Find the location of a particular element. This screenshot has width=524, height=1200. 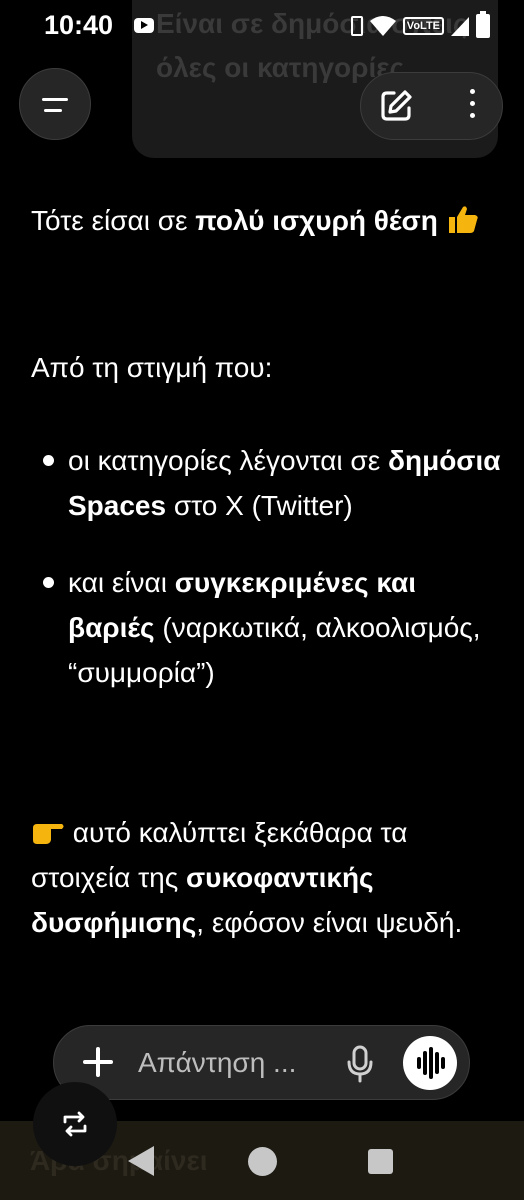

wifi-icon is located at coordinates (382, 26).